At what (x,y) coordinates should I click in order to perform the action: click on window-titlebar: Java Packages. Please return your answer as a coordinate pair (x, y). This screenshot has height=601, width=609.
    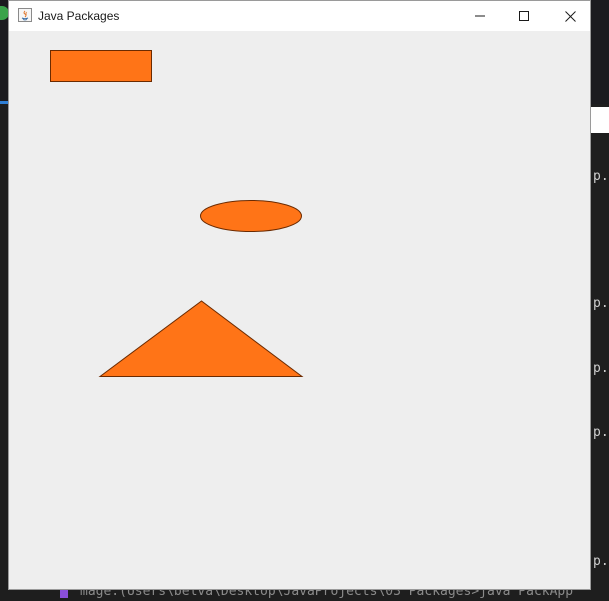
    Looking at the image, I should click on (299, 16).